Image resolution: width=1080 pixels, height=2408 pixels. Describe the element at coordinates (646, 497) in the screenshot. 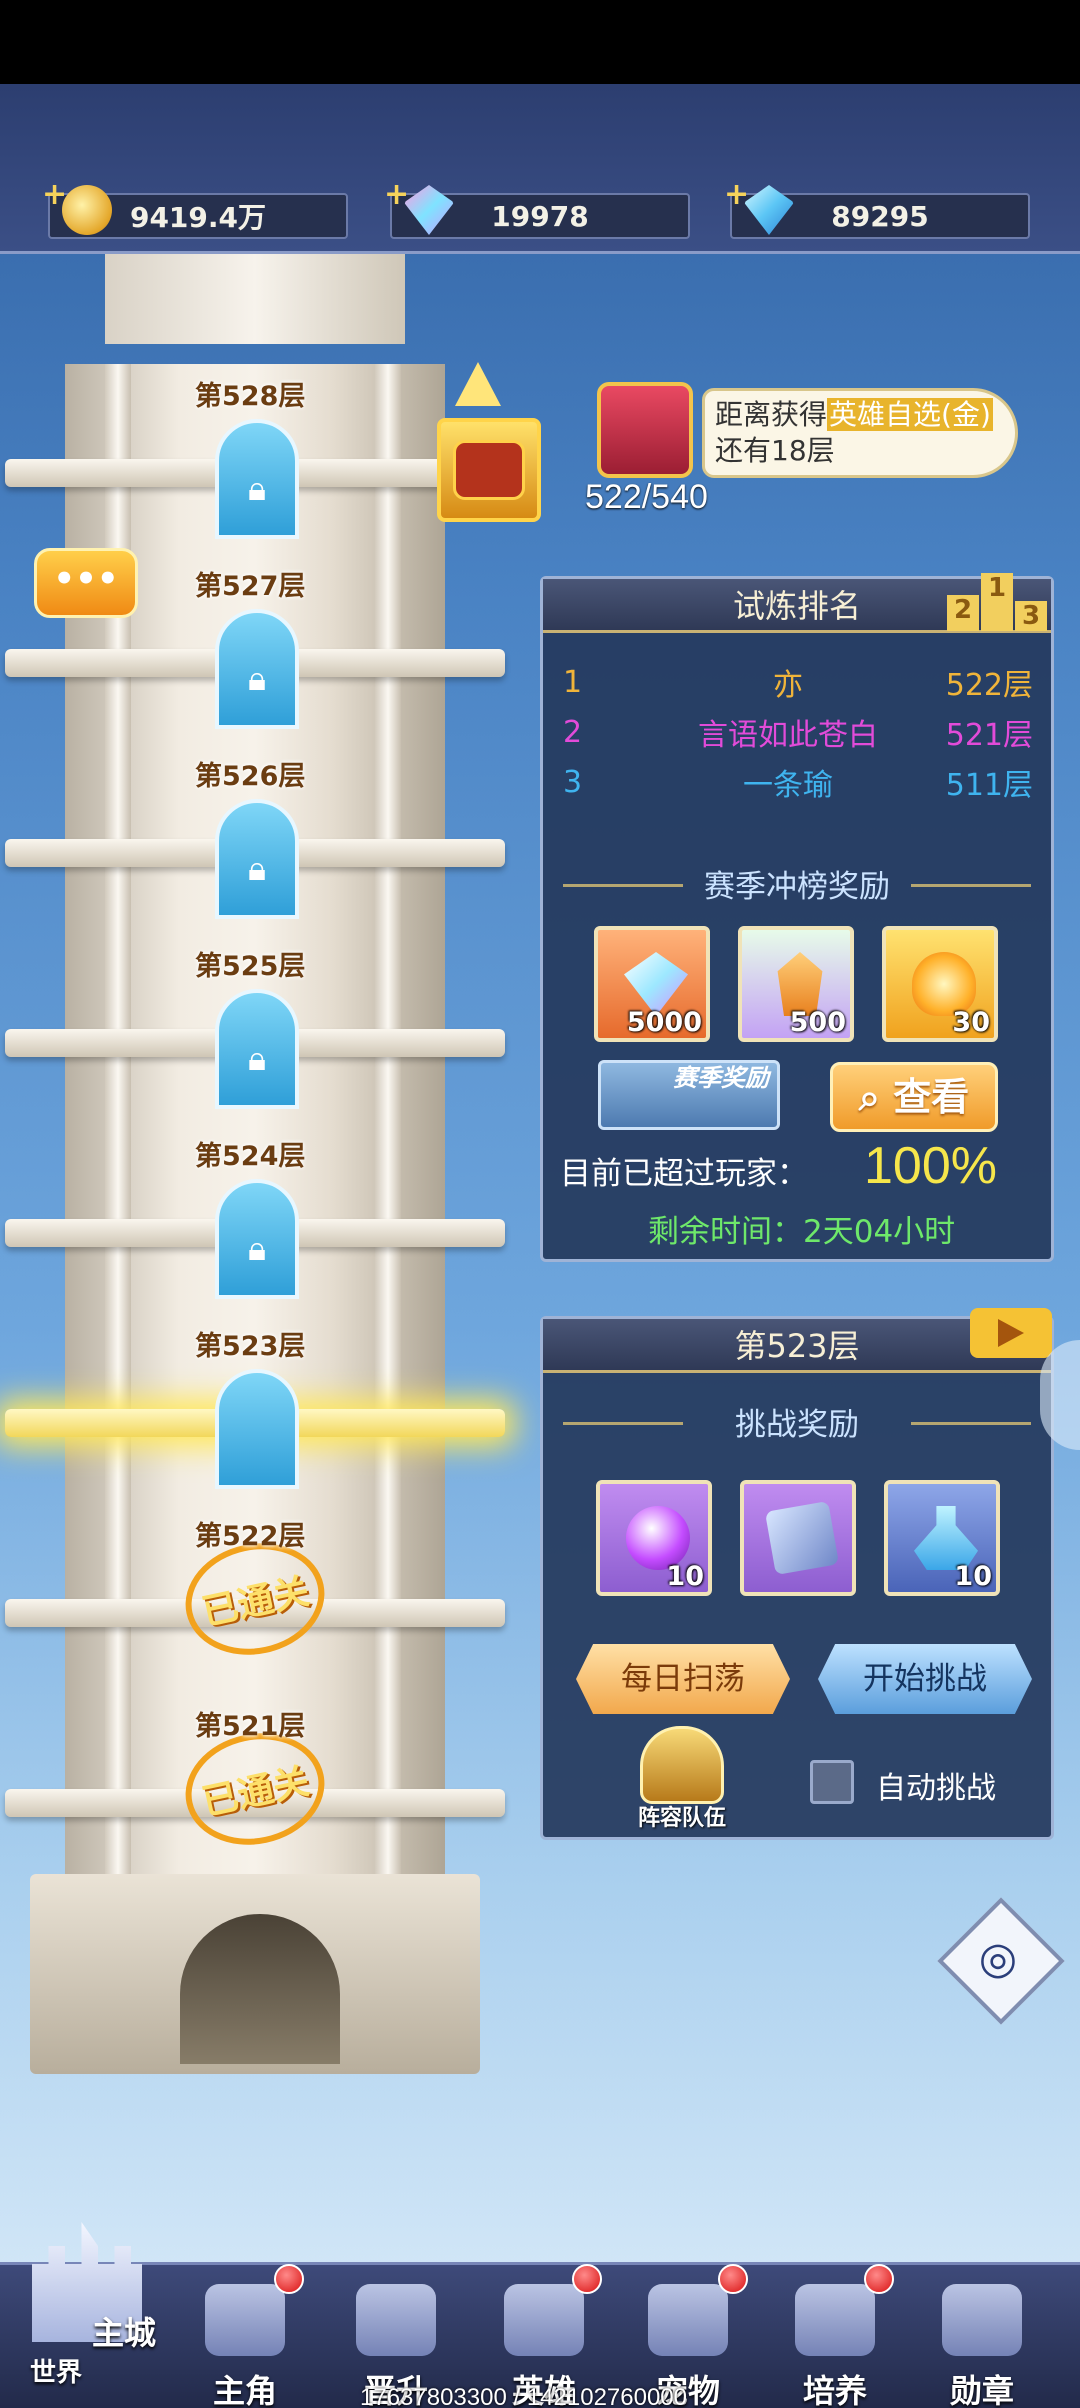

I see `progress-count: 522/540` at that location.